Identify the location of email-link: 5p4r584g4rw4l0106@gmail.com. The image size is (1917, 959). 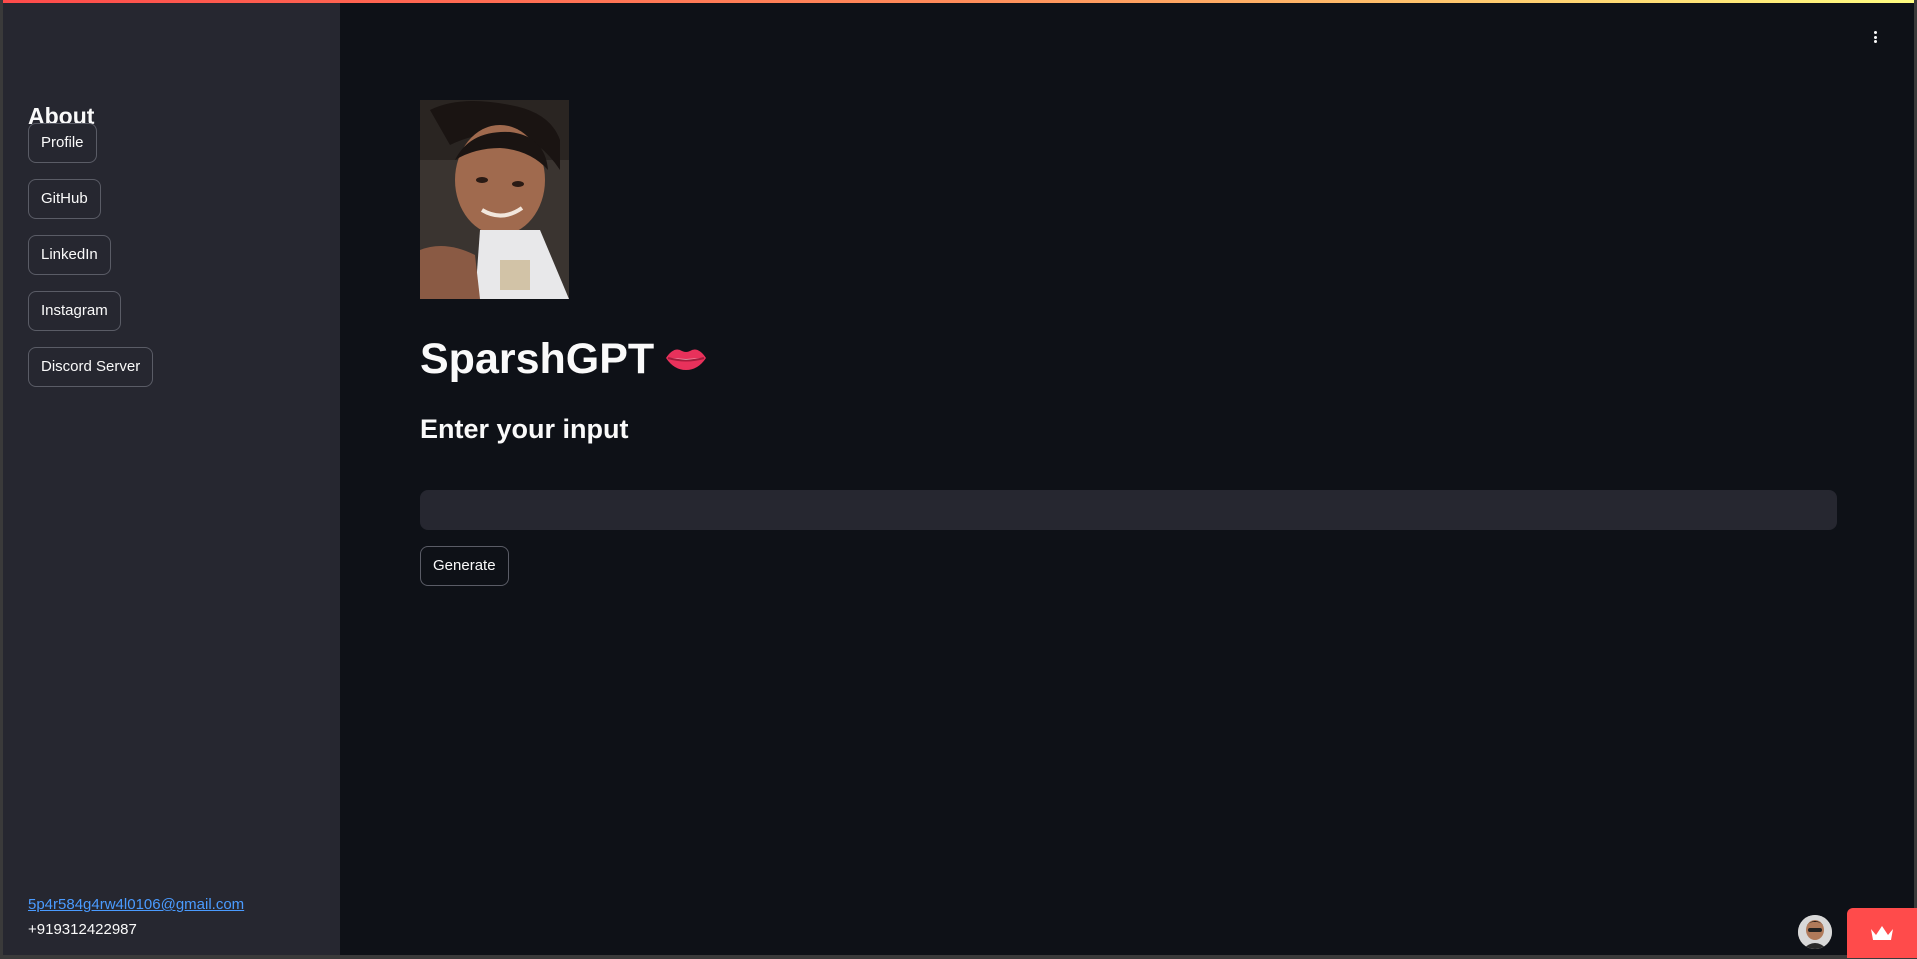
(136, 904).